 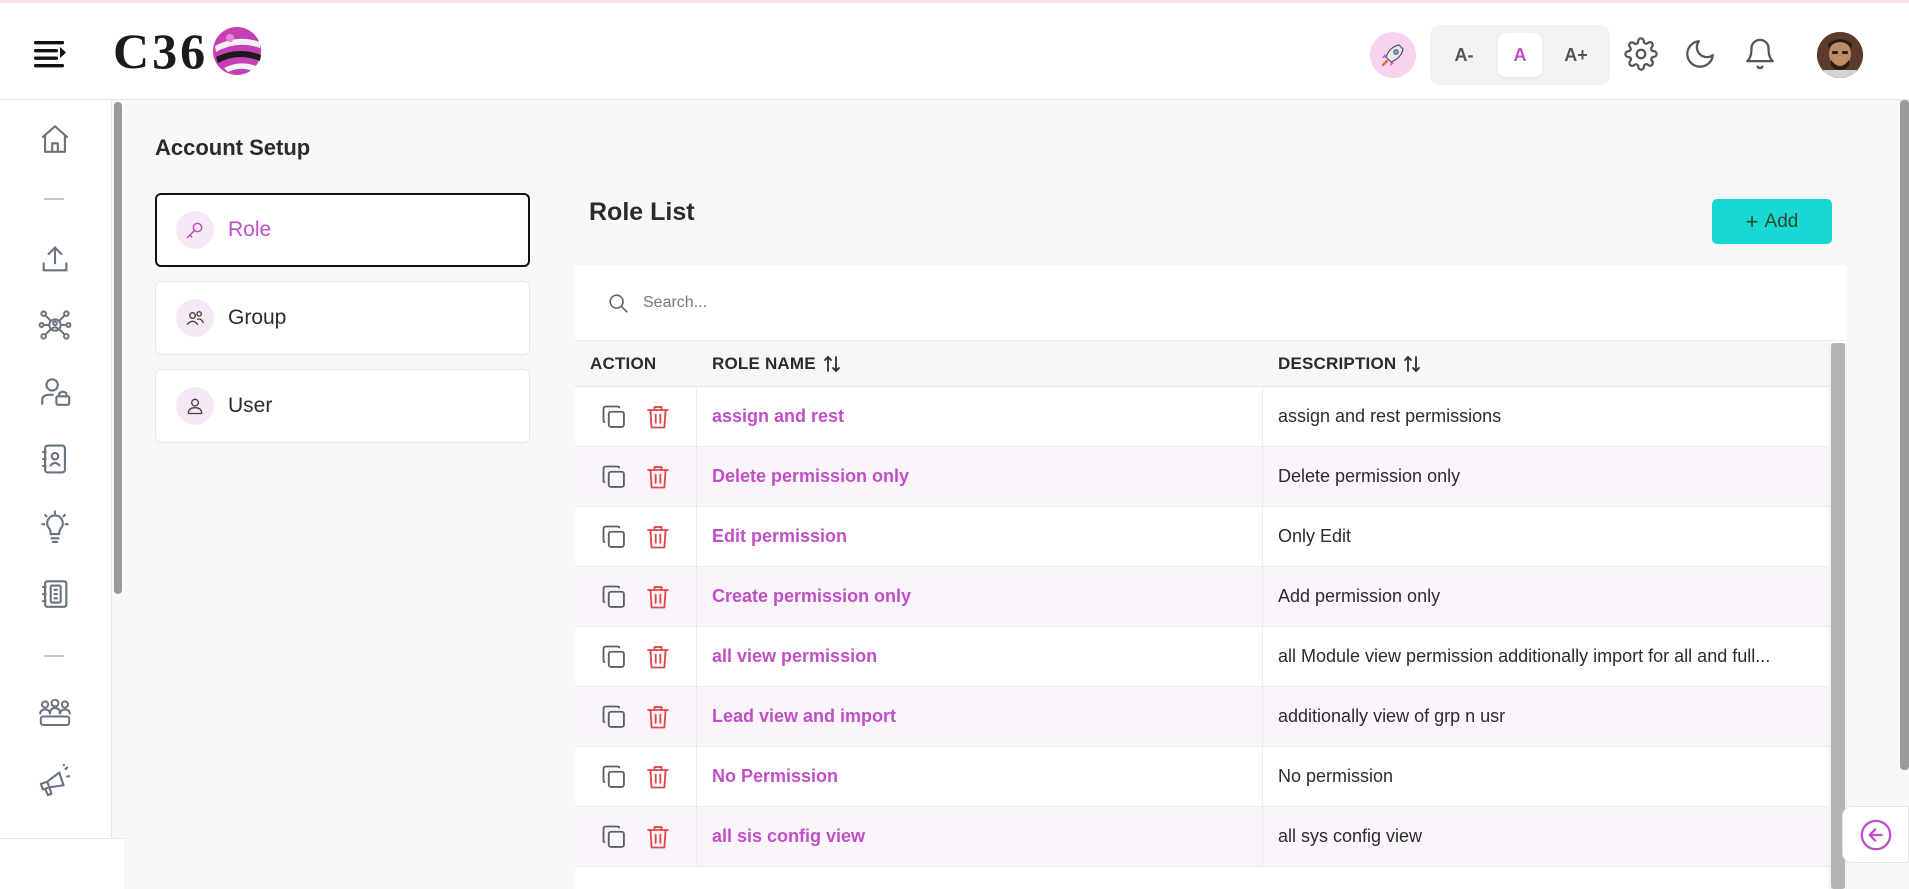 What do you see at coordinates (1772, 221) in the screenshot?
I see `add-role-button: + Add` at bounding box center [1772, 221].